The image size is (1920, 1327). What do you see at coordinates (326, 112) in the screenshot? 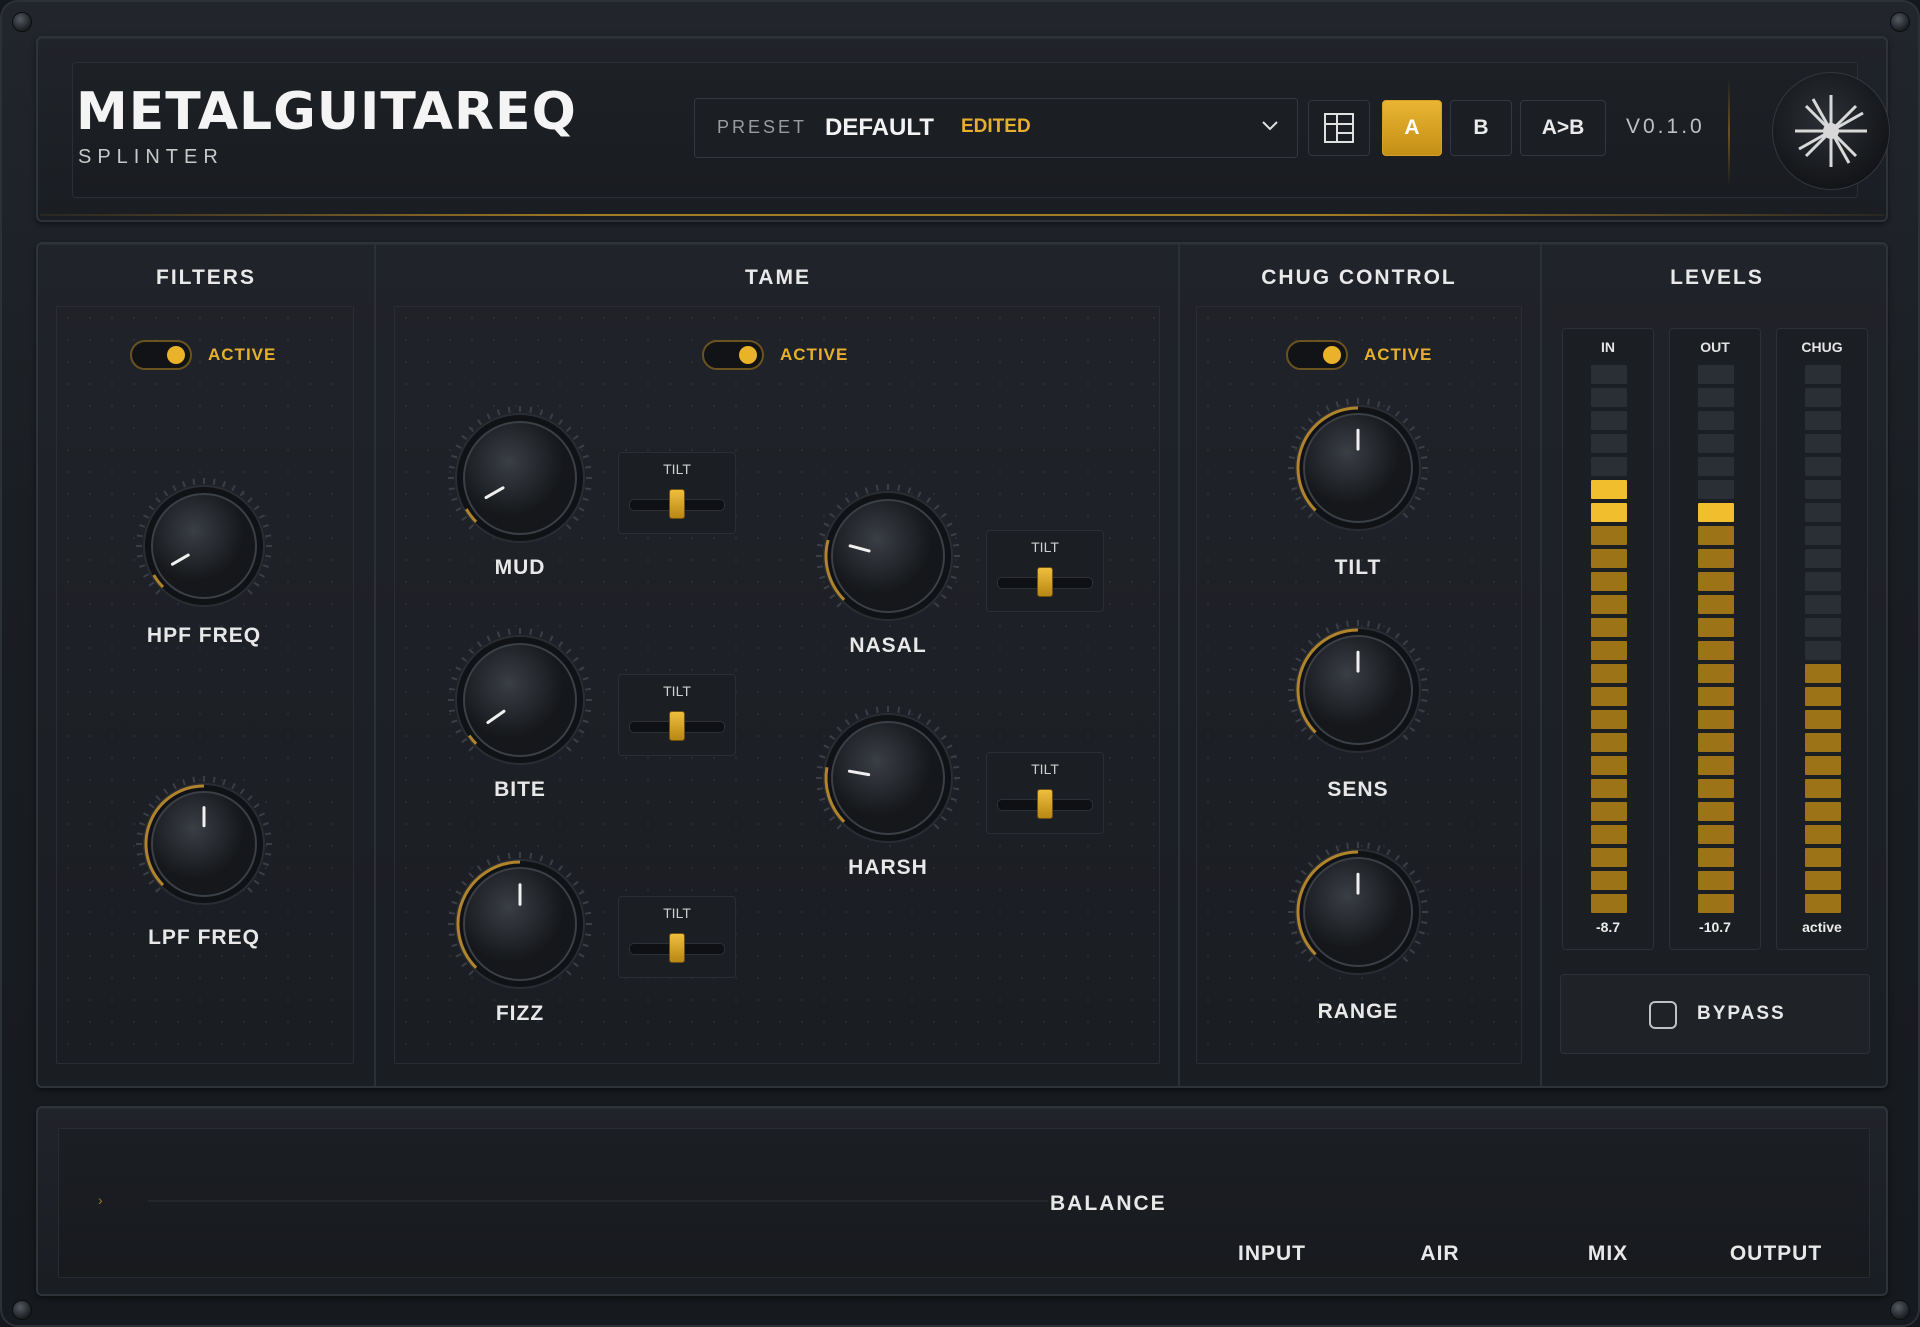
I see `app-title: METALGUITAREQ` at bounding box center [326, 112].